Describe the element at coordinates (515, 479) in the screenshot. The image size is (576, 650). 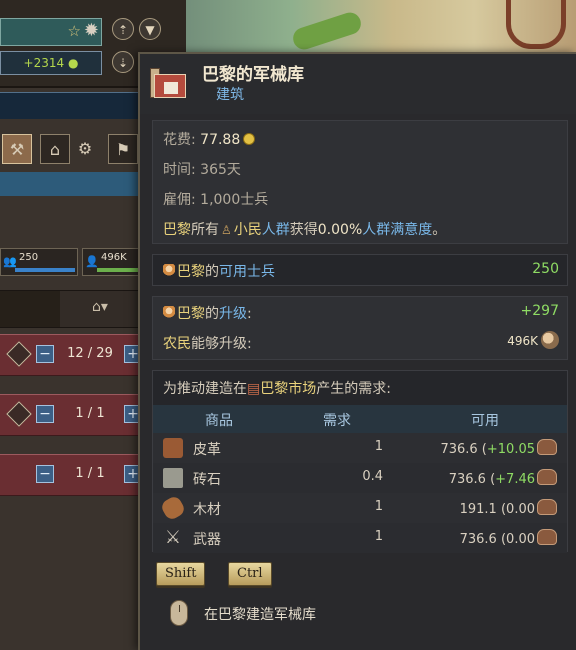
I see `good-change: +7.46` at that location.